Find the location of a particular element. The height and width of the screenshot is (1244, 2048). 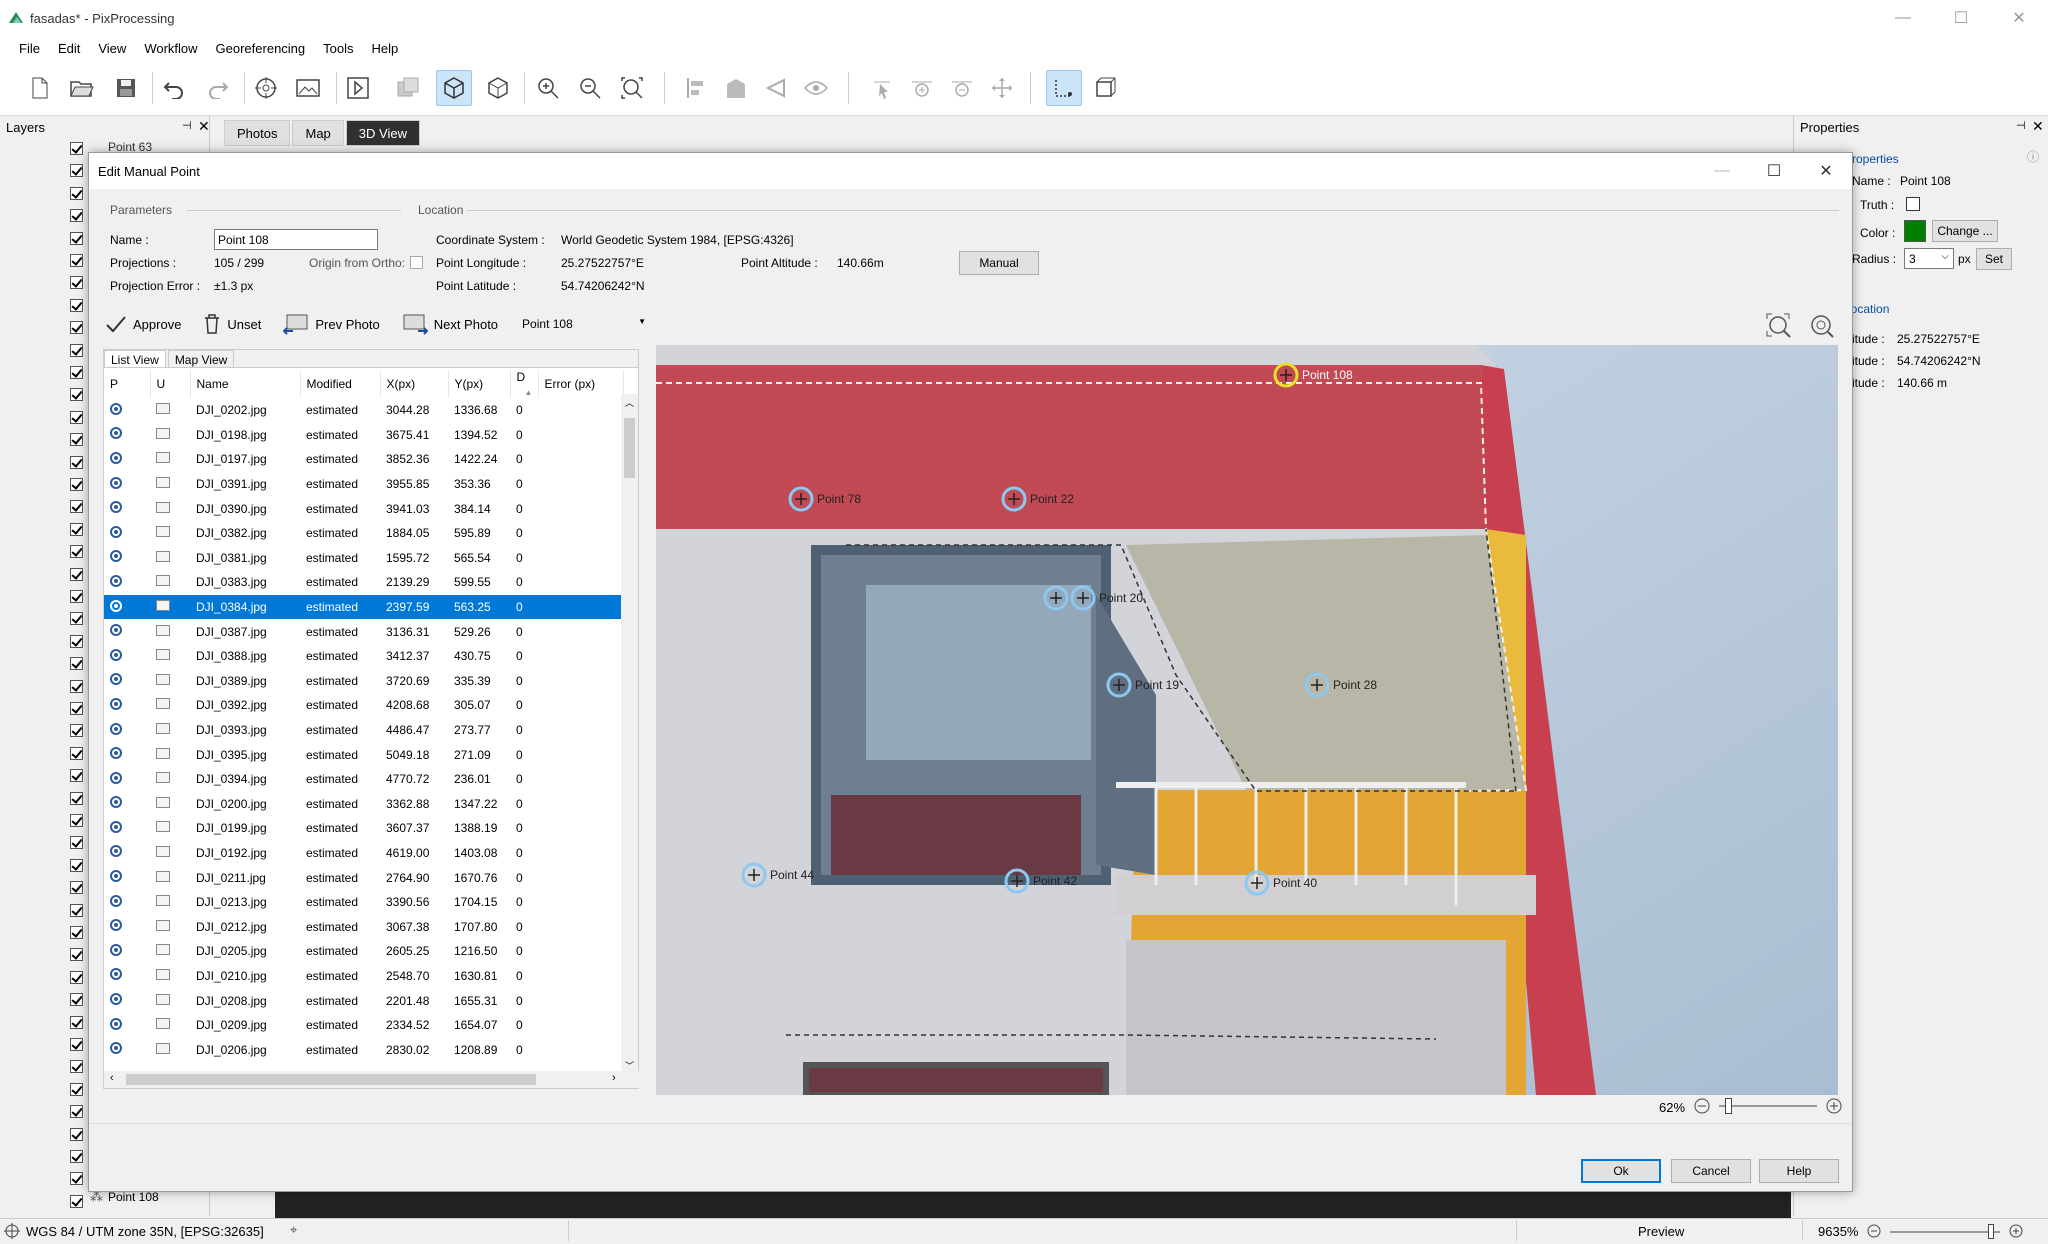

remove-node-icon is located at coordinates (962, 88).